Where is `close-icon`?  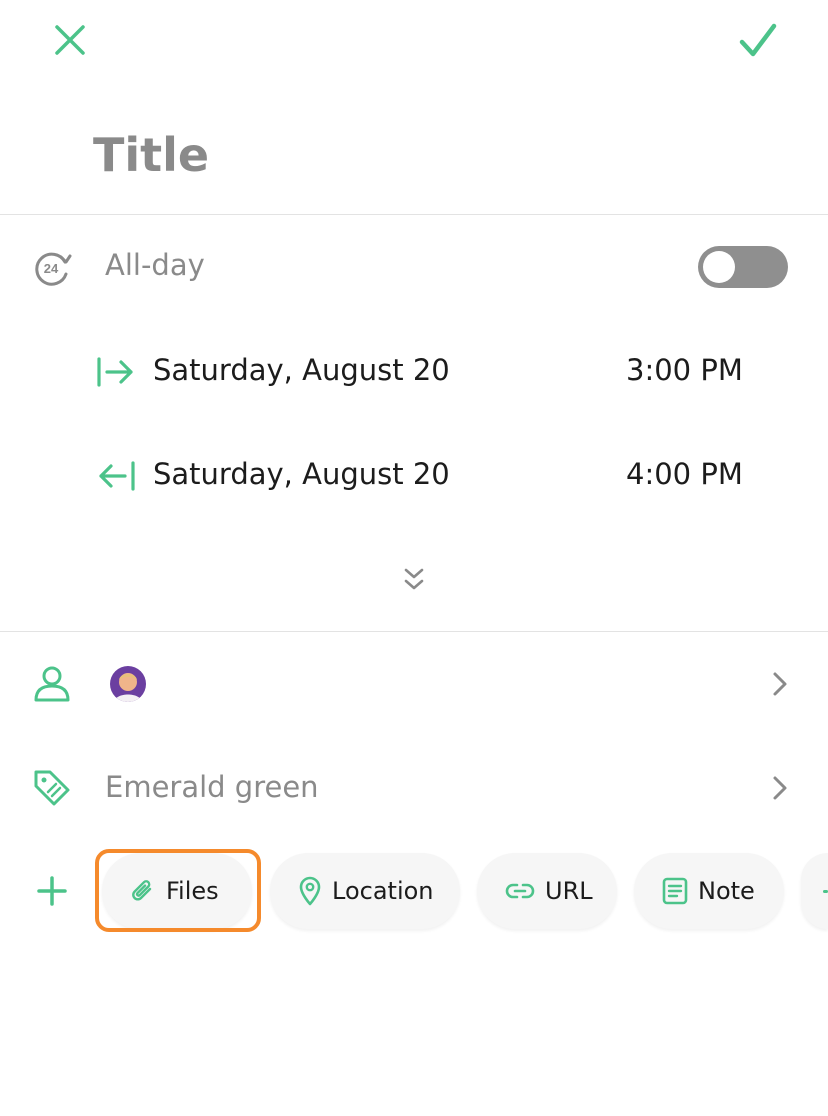 close-icon is located at coordinates (70, 40).